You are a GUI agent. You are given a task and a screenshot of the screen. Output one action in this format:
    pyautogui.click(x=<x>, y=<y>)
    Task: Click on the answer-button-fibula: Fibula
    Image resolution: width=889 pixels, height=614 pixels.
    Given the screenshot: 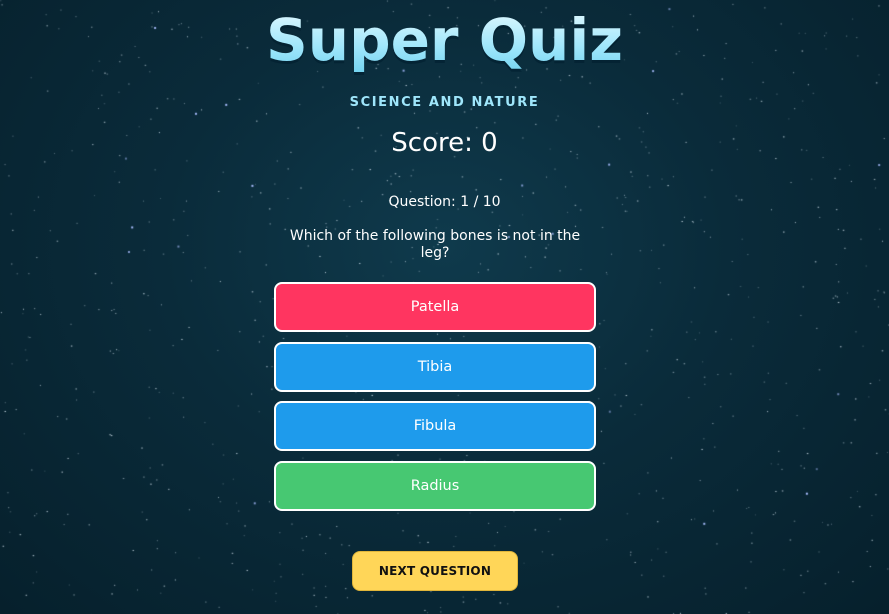 What is the action you would take?
    pyautogui.click(x=435, y=426)
    